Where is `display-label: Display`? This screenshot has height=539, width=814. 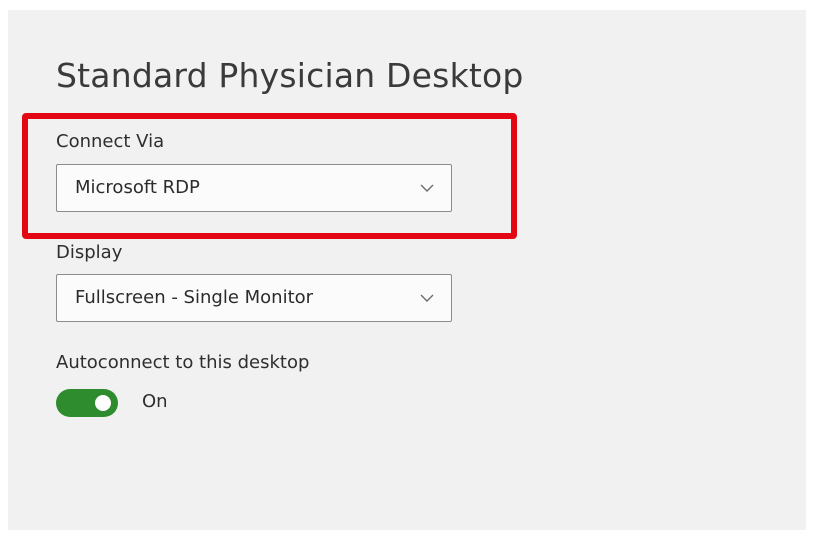 display-label: Display is located at coordinates (89, 252).